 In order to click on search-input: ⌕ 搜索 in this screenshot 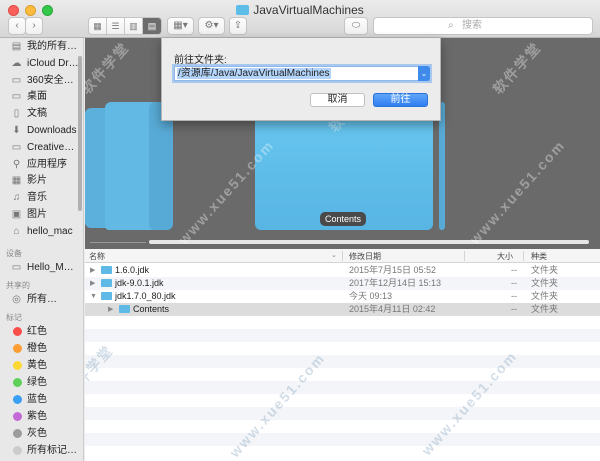, I will do `click(483, 26)`.